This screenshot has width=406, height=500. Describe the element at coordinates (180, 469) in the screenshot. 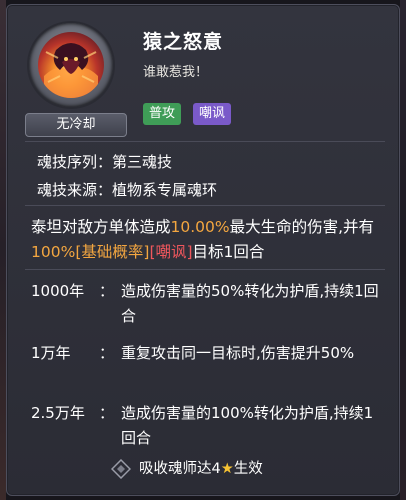

I see `absorb-text-pre: 吸收魂师达4` at that location.